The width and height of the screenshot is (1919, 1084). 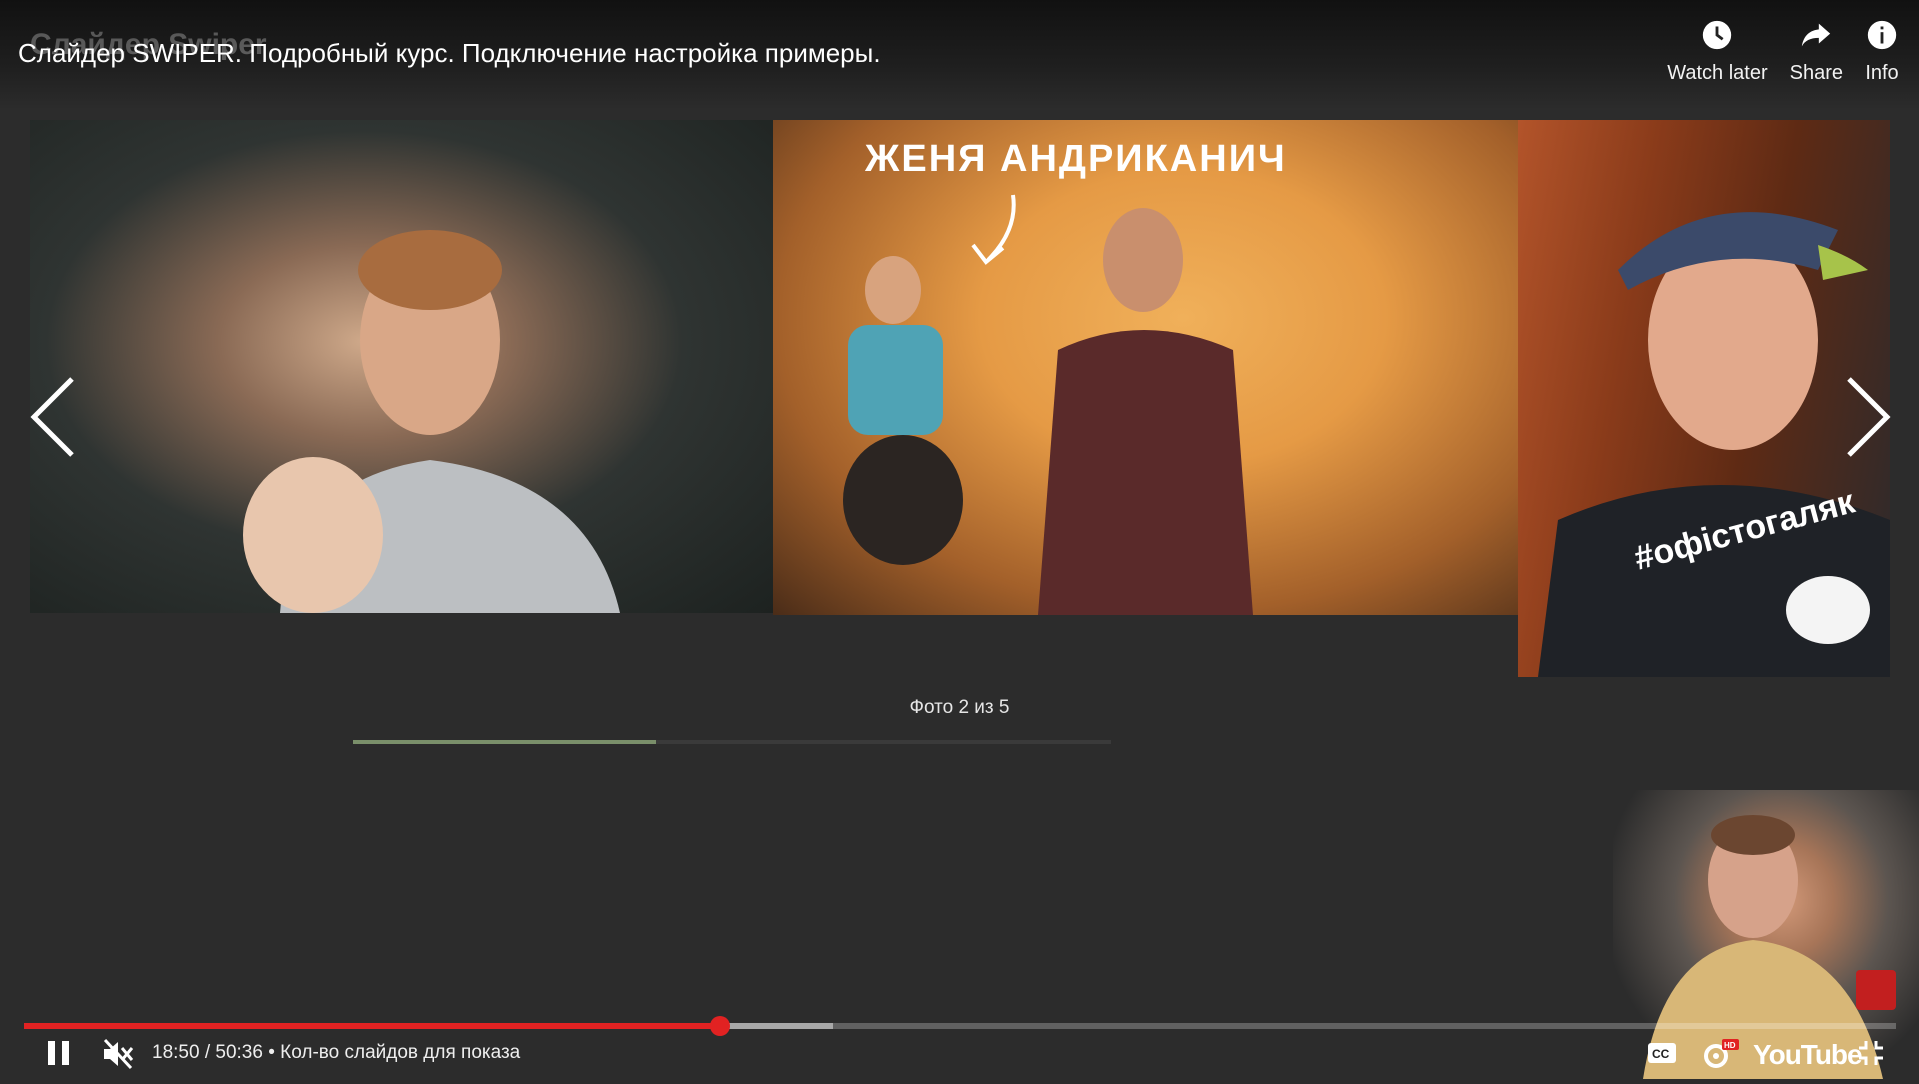 I want to click on scrubber-handle, so click(x=720, y=1026).